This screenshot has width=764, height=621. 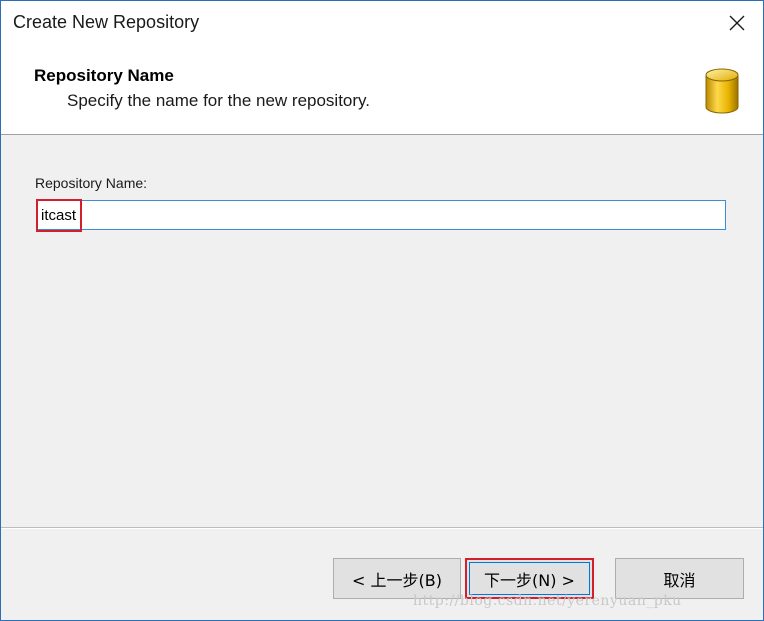 I want to click on repository-name-label: Repository Name:, so click(x=91, y=183).